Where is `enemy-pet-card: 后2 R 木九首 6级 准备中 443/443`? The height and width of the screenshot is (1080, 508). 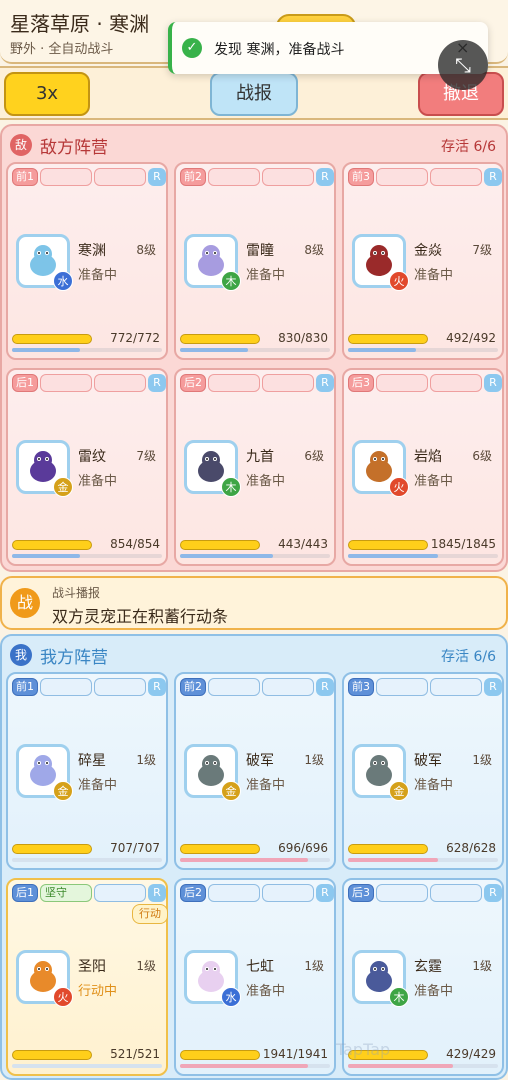 enemy-pet-card: 后2 R 木九首 6级 准备中 443/443 is located at coordinates (255, 467).